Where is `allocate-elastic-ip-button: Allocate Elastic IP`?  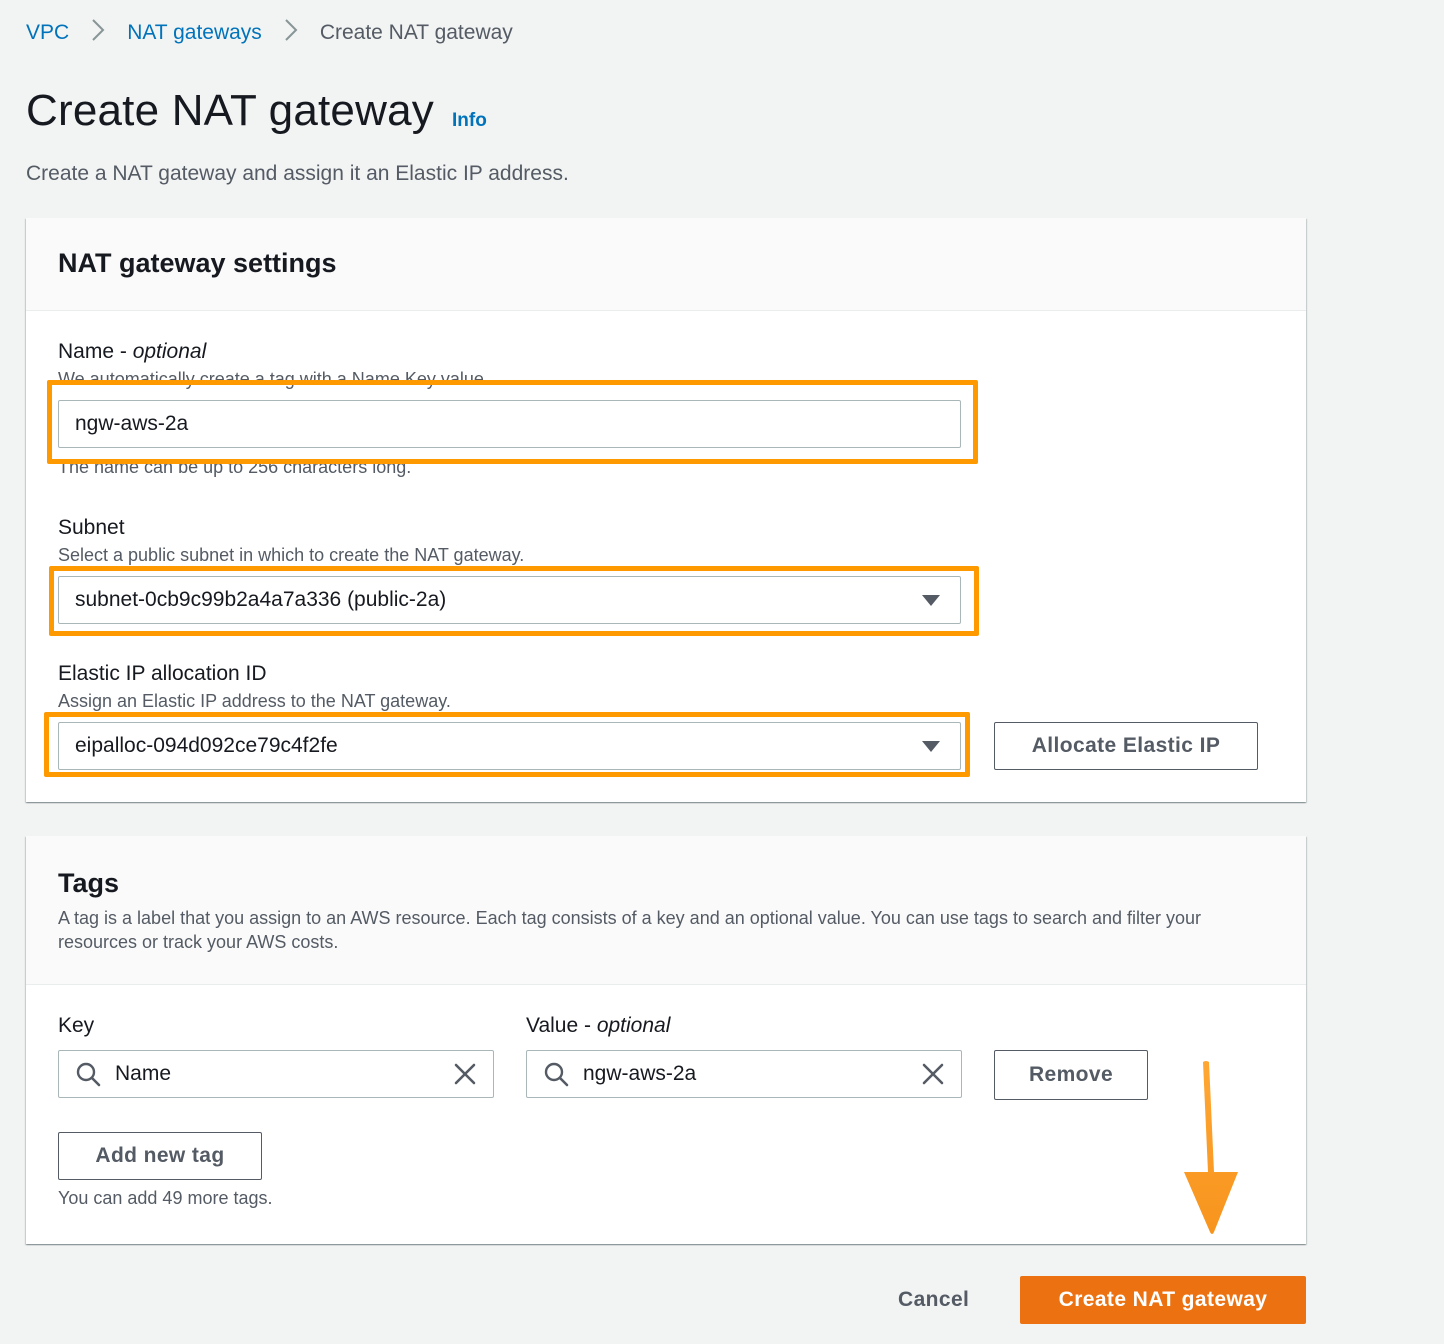
allocate-elastic-ip-button: Allocate Elastic IP is located at coordinates (1126, 746).